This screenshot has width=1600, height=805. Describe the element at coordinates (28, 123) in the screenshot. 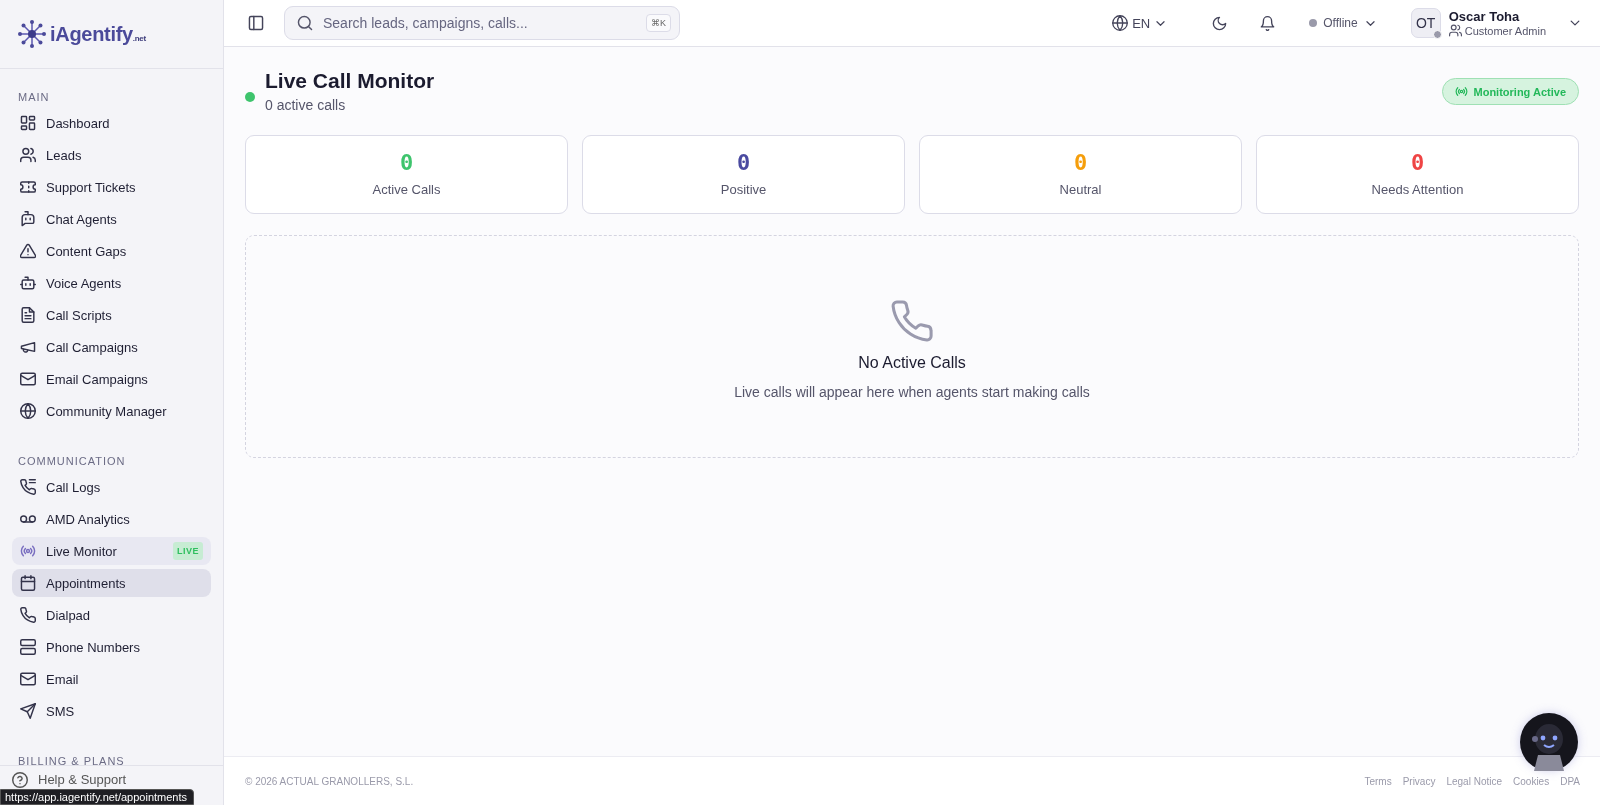

I see `grid-icon` at that location.